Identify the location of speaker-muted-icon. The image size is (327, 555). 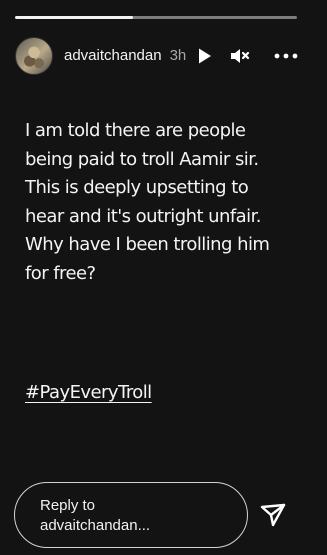
(240, 56).